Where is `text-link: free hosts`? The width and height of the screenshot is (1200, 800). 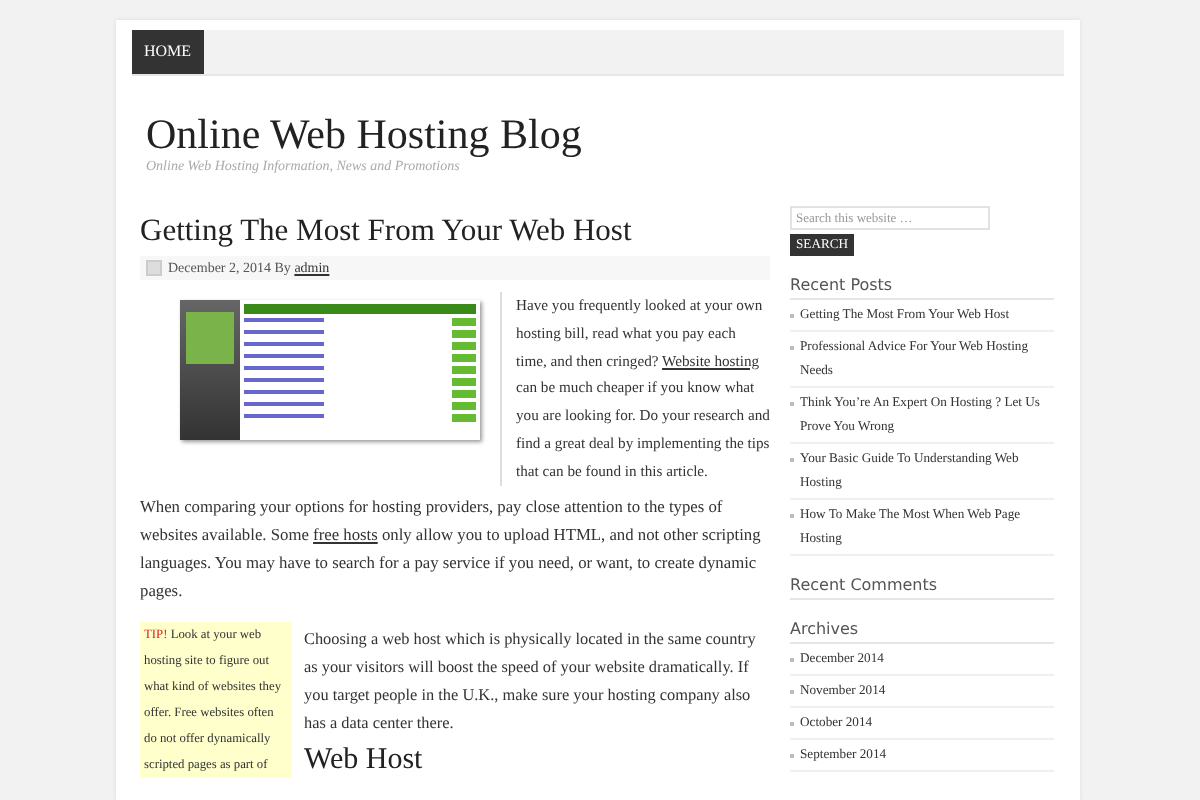
text-link: free hosts is located at coordinates (345, 534).